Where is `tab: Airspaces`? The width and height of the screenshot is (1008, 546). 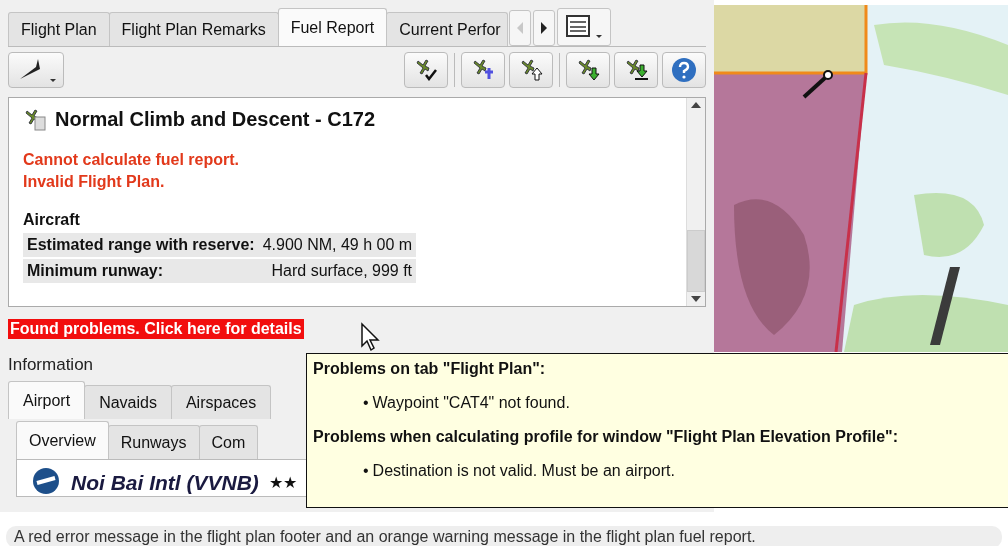
tab: Airspaces is located at coordinates (221, 402).